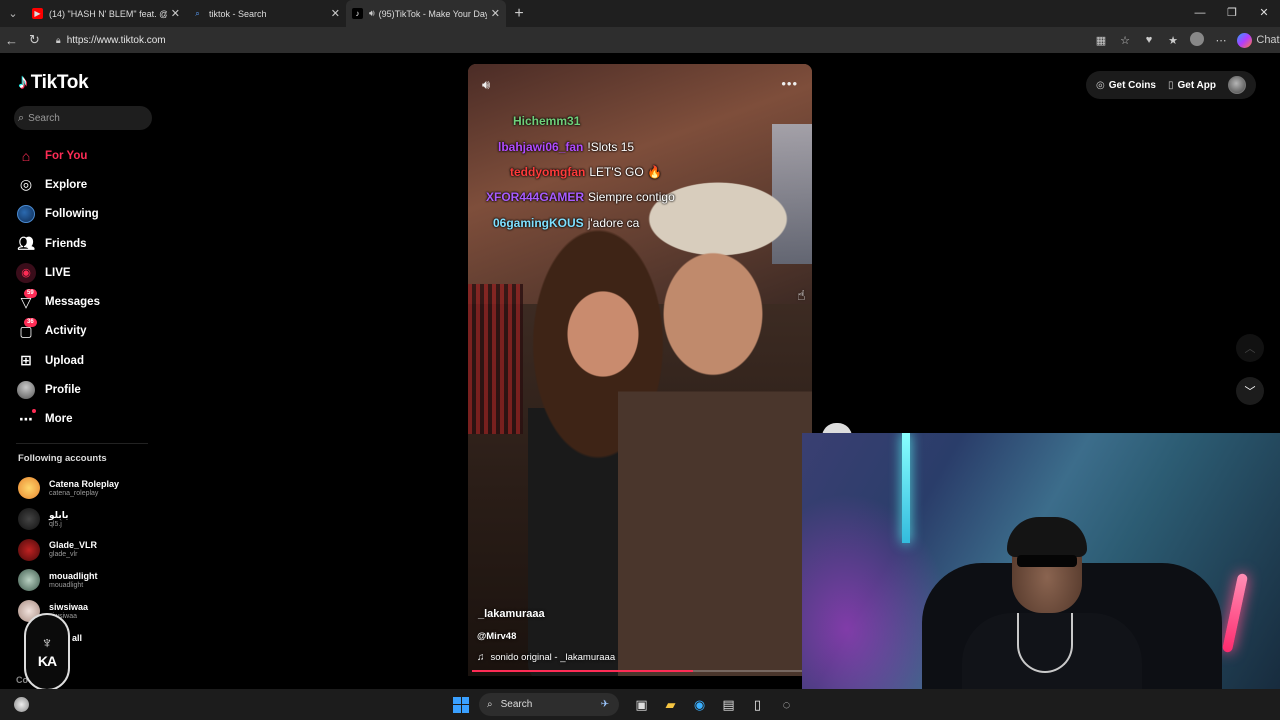 The image size is (1280, 720). I want to click on logo-text: TikTok, so click(59, 82).